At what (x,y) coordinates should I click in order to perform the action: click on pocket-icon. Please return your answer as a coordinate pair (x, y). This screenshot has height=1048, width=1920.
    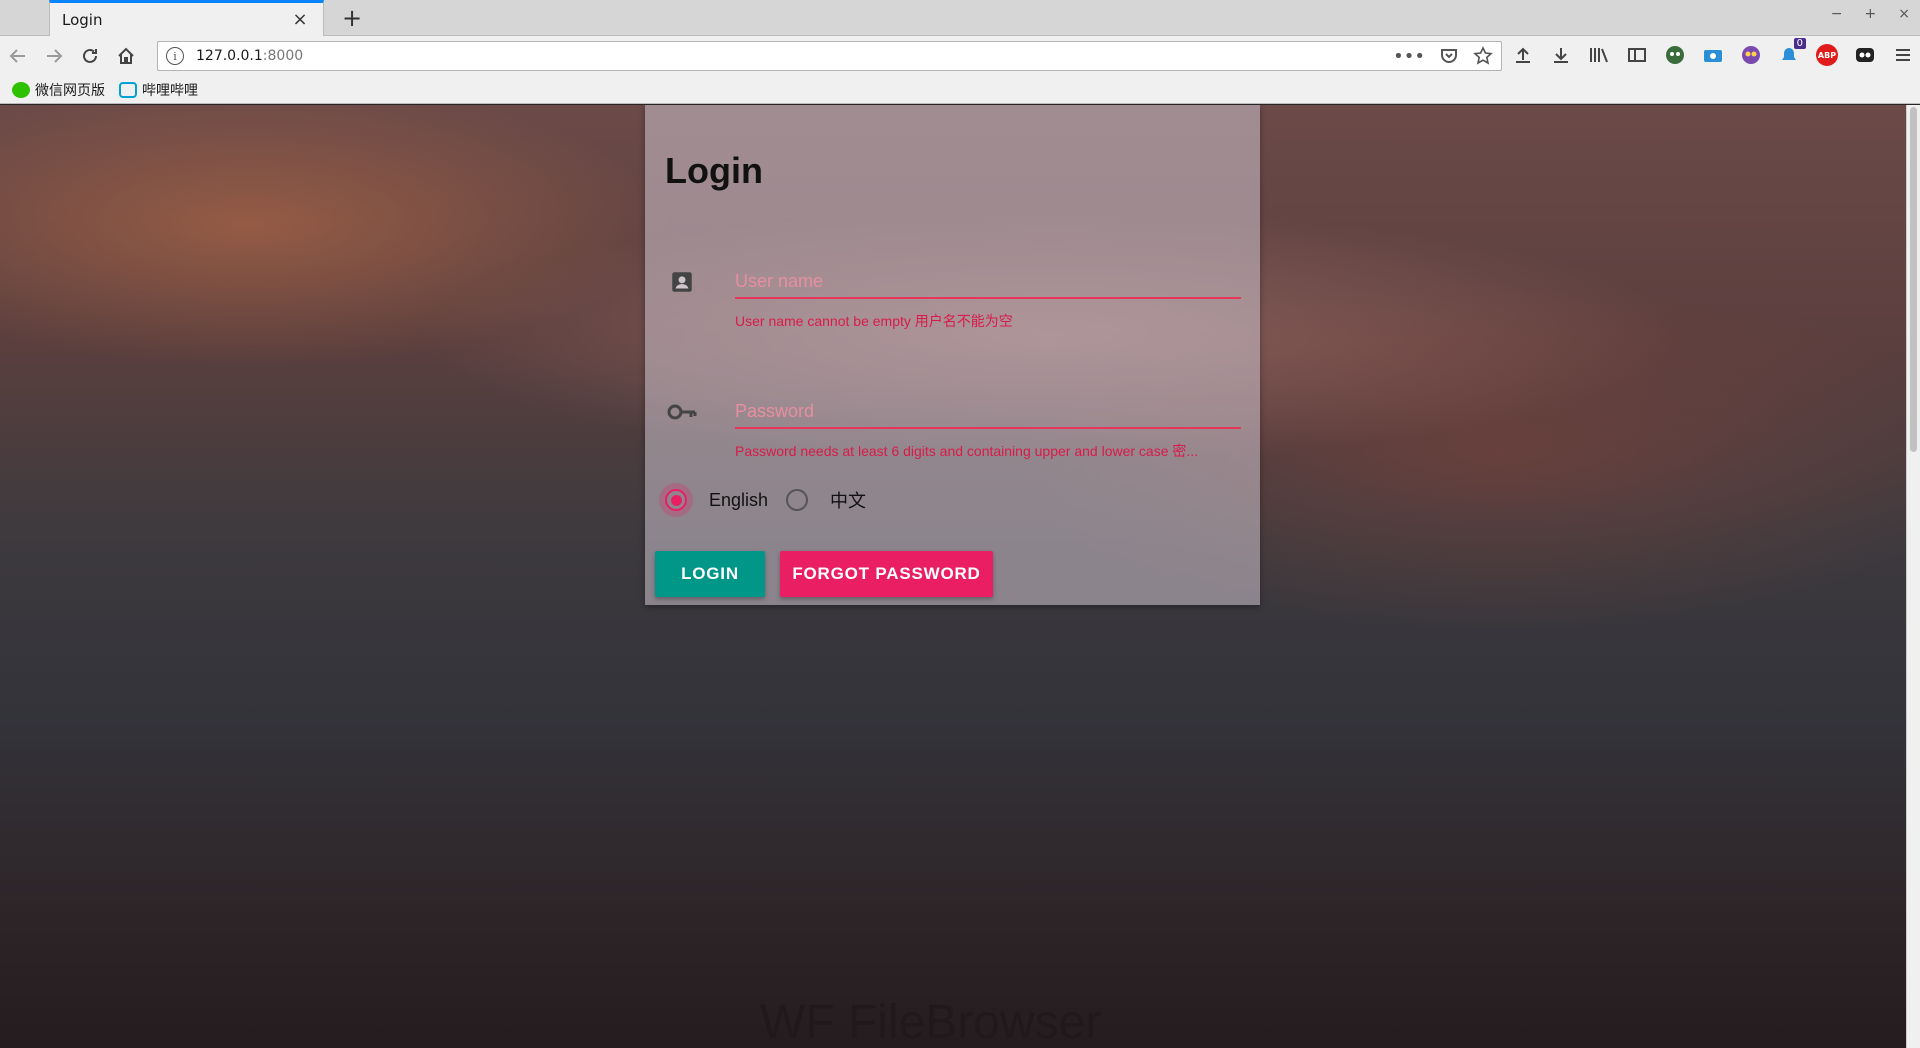
    Looking at the image, I should click on (1449, 56).